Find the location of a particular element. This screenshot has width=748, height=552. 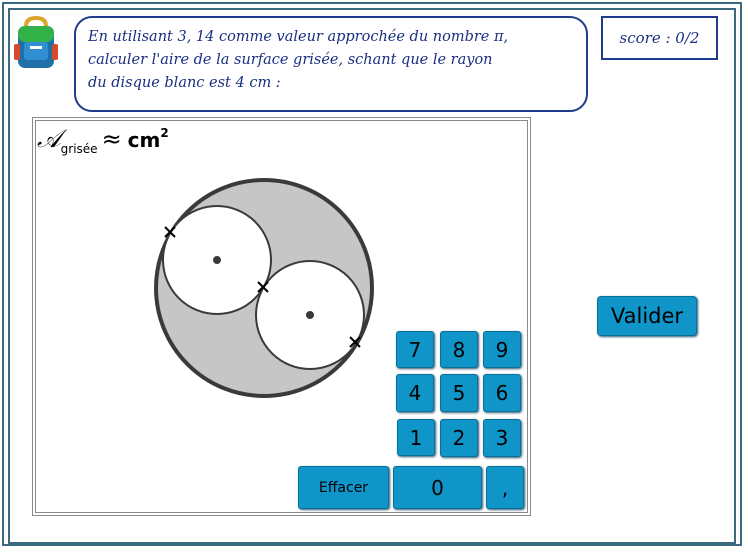

comma-key: , is located at coordinates (505, 487).